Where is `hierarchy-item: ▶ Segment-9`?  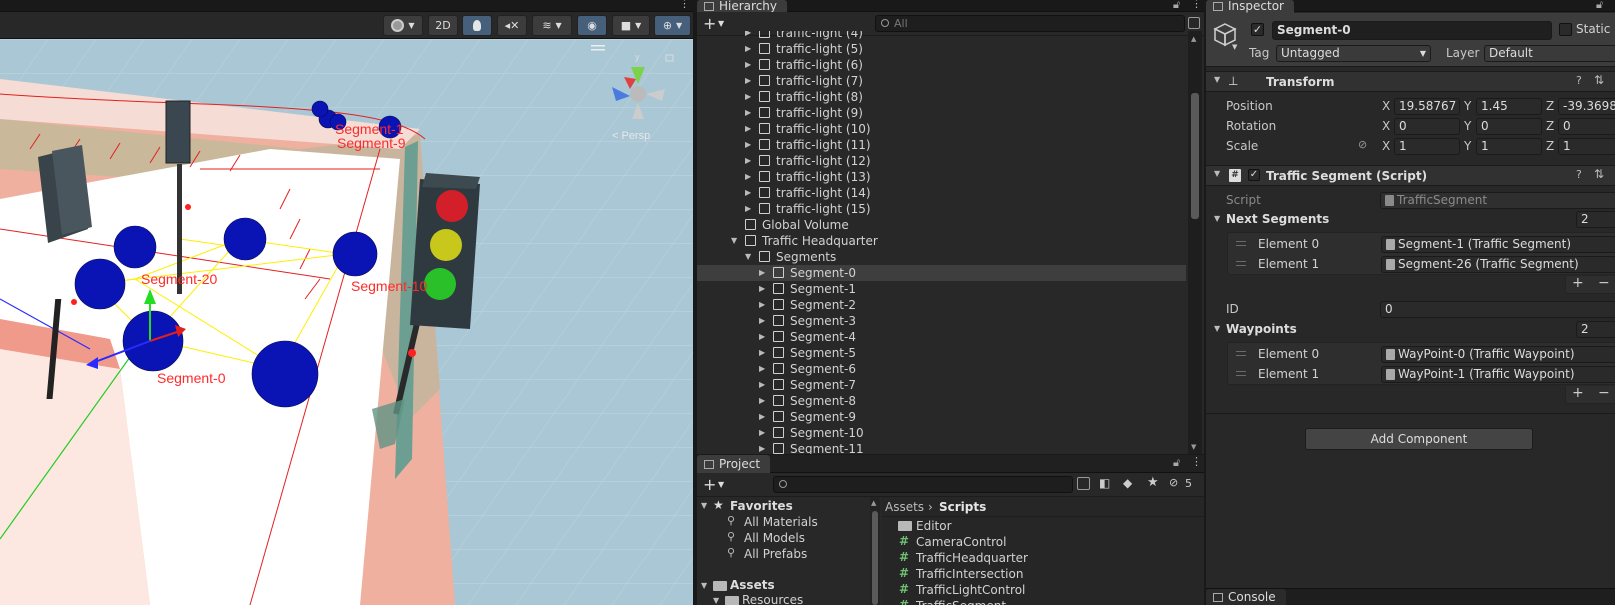 hierarchy-item: ▶ Segment-9 is located at coordinates (941, 417).